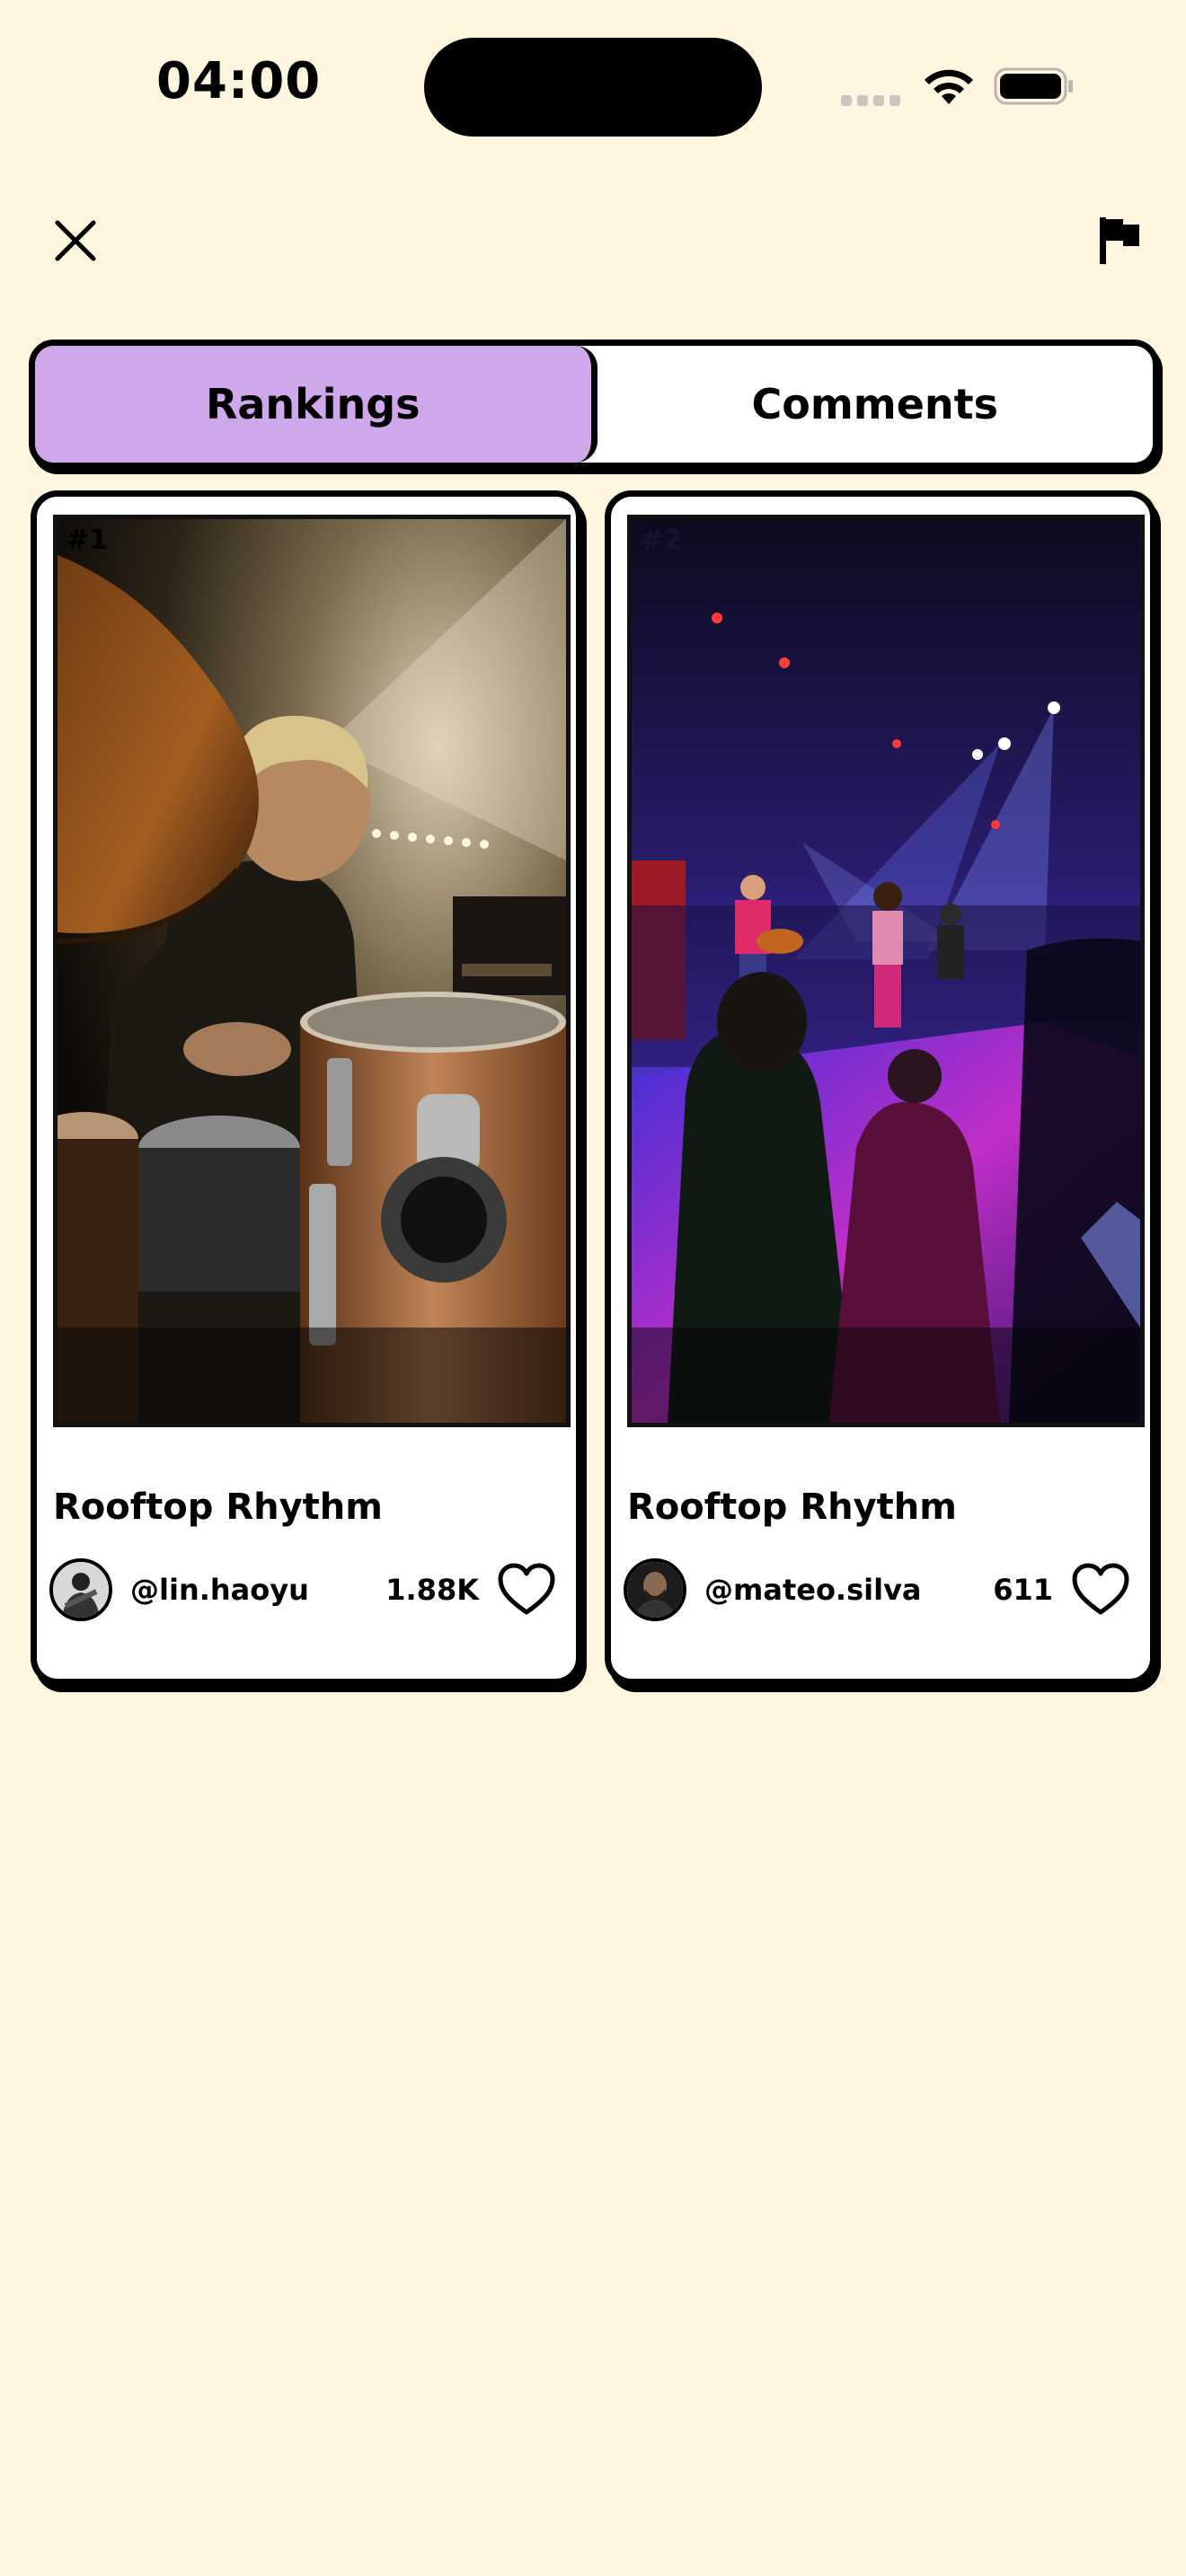  What do you see at coordinates (949, 86) in the screenshot?
I see `wifi-icon` at bounding box center [949, 86].